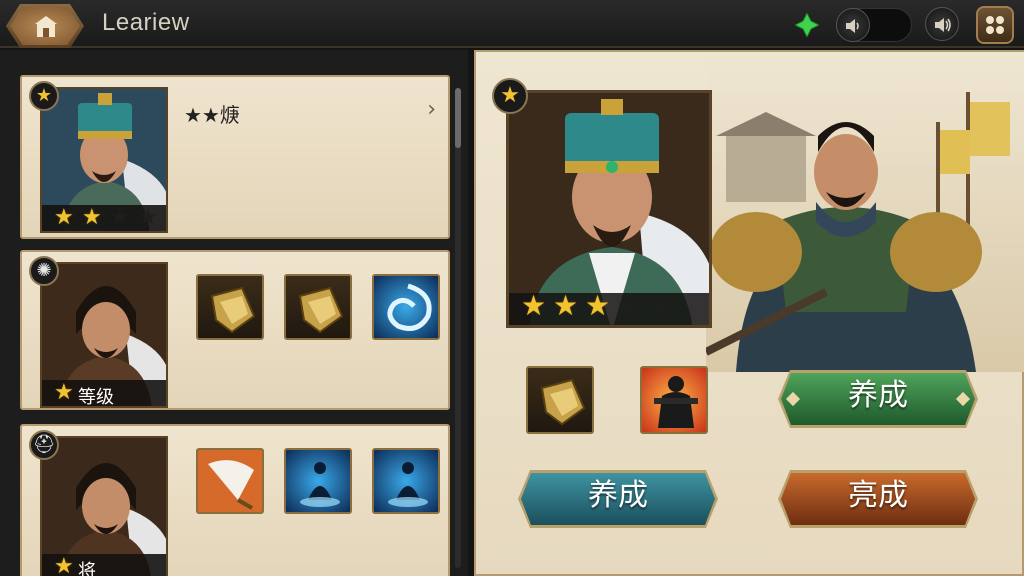 Image resolution: width=1024 pixels, height=576 pixels. Describe the element at coordinates (212, 115) in the screenshot. I see `hero-card-title: ★★焿` at that location.